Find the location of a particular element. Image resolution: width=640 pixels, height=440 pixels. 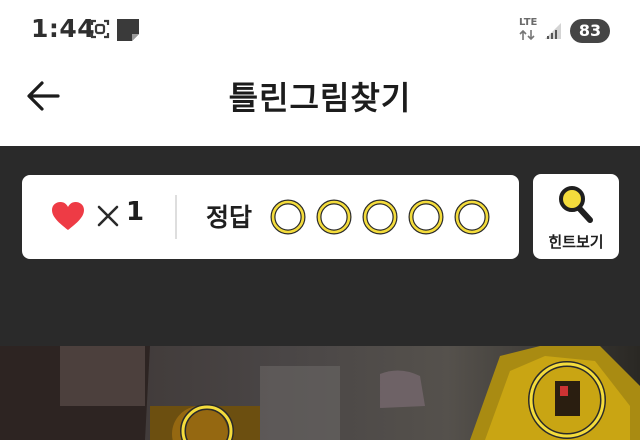

magnifier-icon is located at coordinates (576, 204).